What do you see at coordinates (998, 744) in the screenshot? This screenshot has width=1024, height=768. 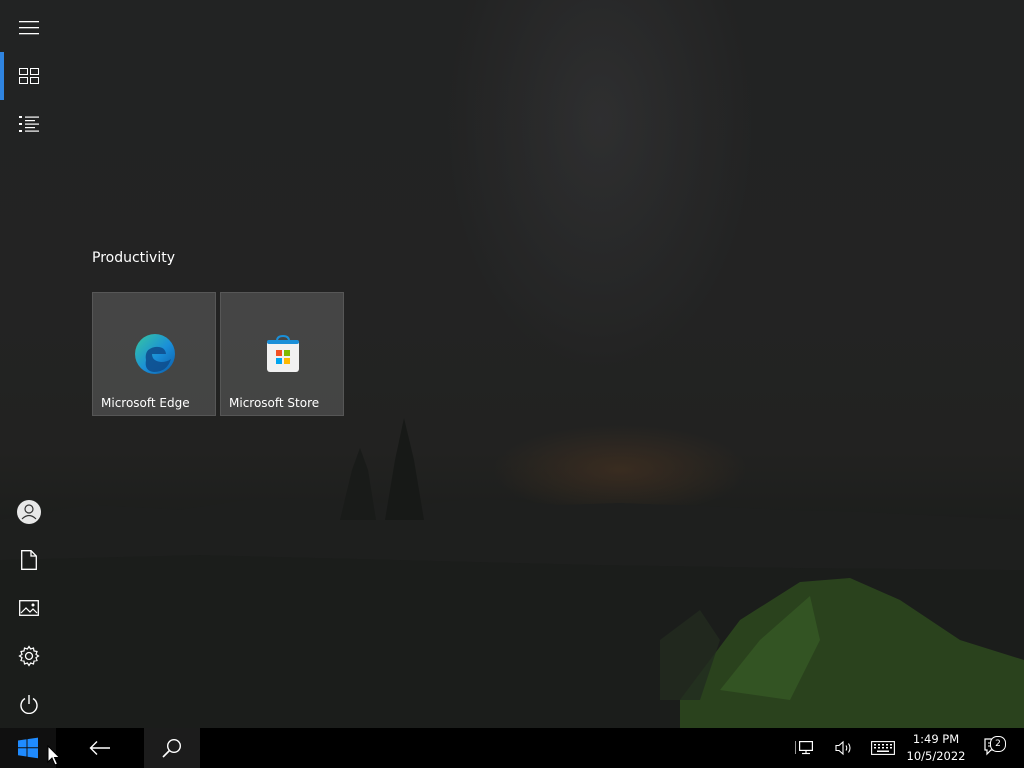 I see `notification-count-badge: 2` at bounding box center [998, 744].